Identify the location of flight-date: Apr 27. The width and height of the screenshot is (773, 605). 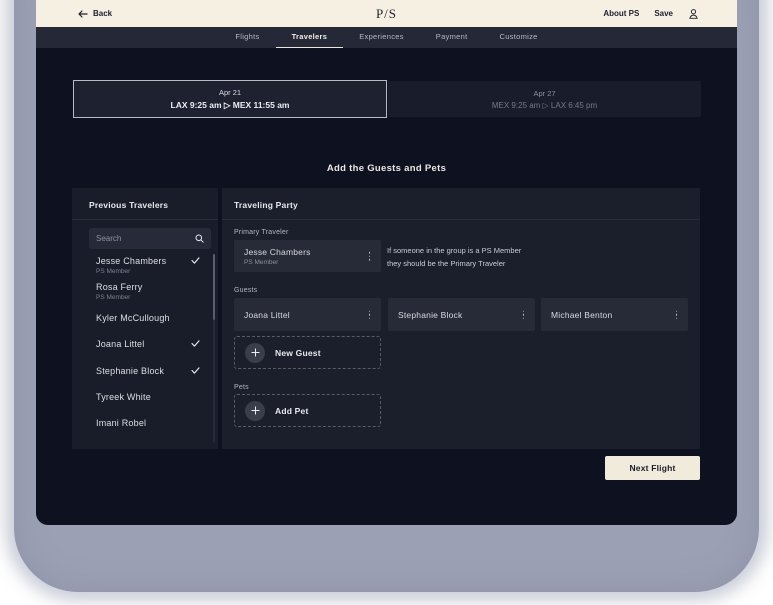
(544, 93).